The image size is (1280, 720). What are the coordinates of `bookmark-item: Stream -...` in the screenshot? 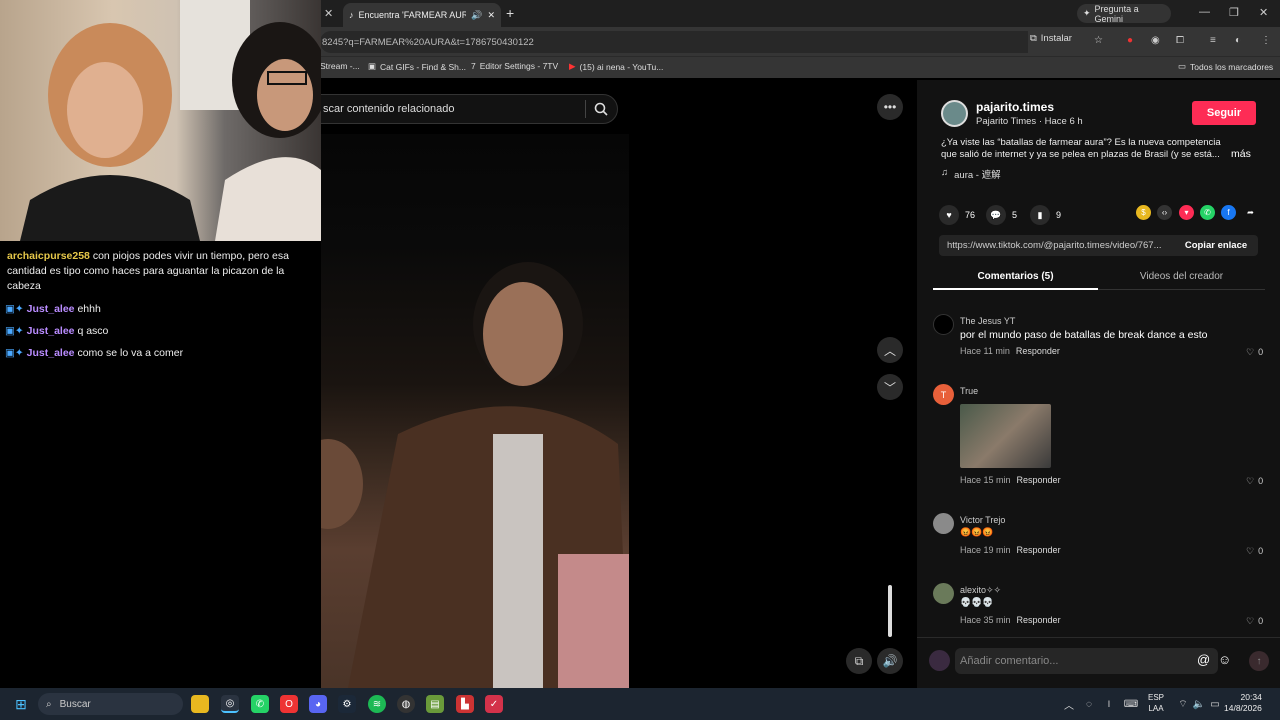 It's located at (340, 66).